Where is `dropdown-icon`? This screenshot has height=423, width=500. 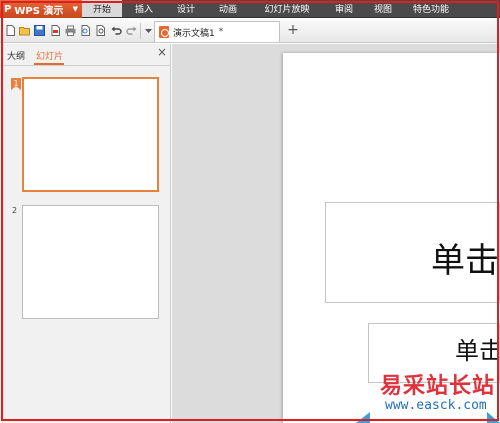 dropdown-icon is located at coordinates (148, 30).